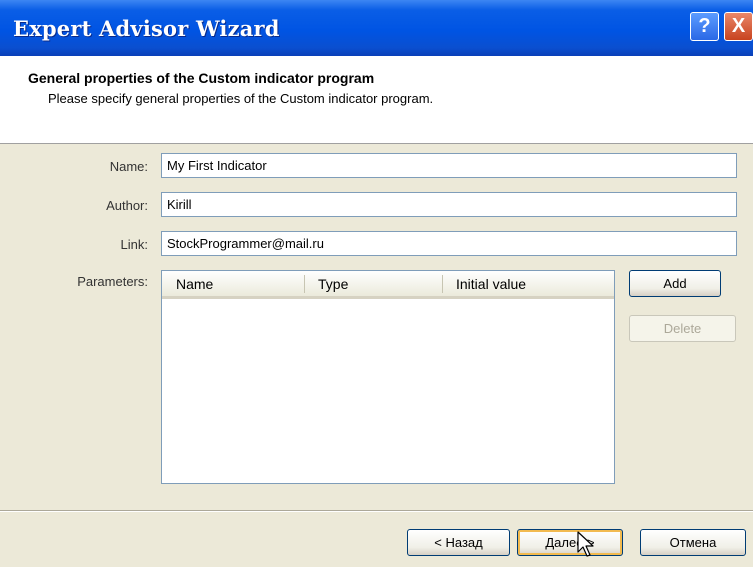  I want to click on column-header-name: Name, so click(194, 284).